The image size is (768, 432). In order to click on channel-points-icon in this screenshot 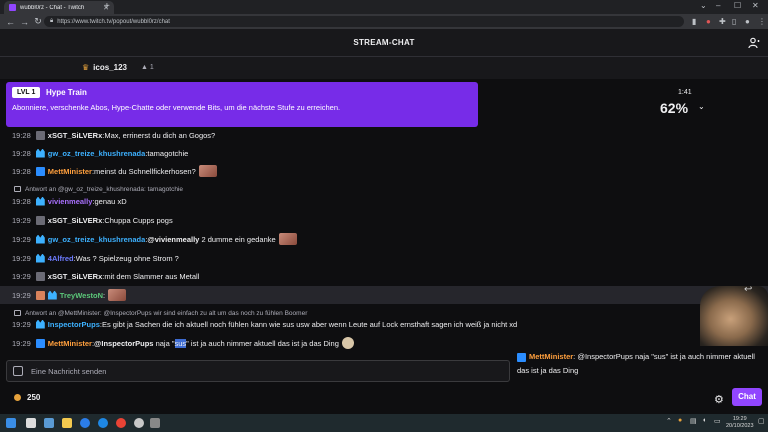, I will do `click(17, 397)`.